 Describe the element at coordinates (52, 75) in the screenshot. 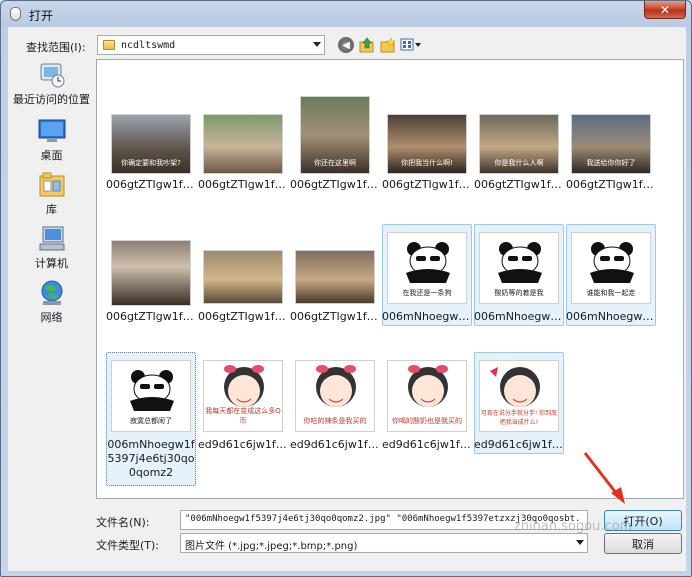

I see `recent-places-icon` at that location.